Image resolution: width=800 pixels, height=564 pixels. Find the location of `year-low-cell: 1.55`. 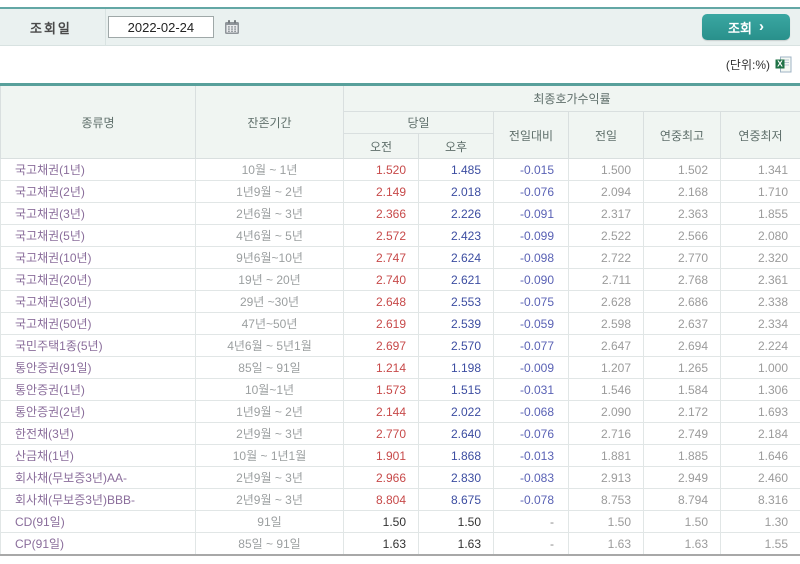

year-low-cell: 1.55 is located at coordinates (760, 544).